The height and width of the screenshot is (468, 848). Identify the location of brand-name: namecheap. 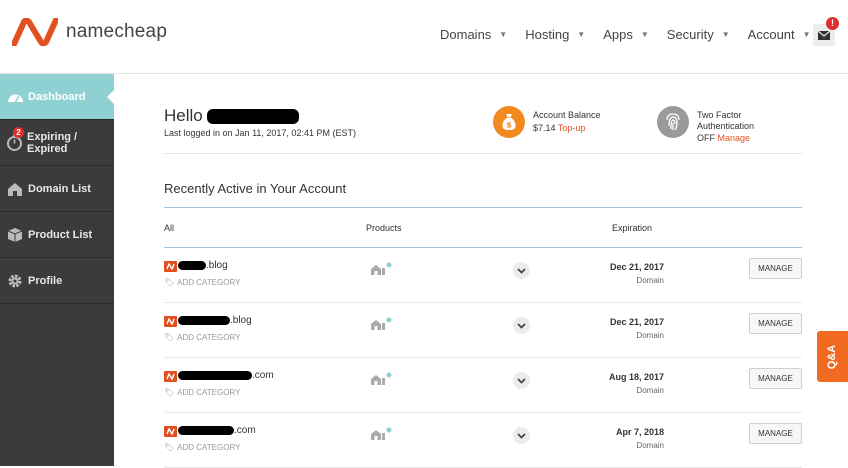
(117, 31).